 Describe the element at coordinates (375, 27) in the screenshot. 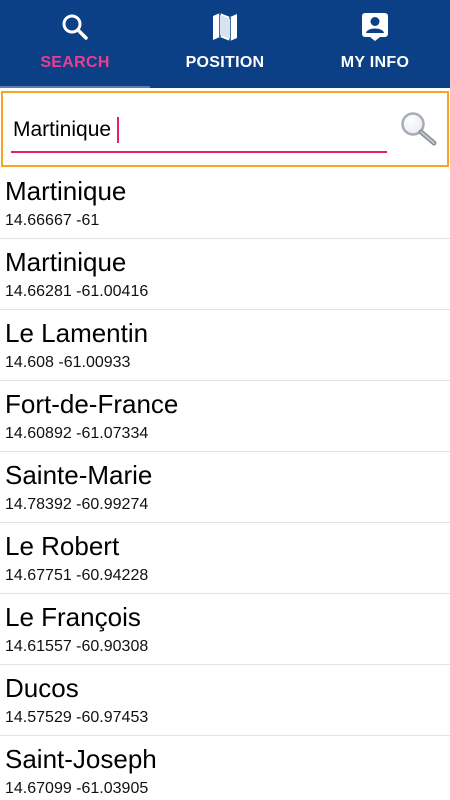

I see `account-box-icon` at that location.